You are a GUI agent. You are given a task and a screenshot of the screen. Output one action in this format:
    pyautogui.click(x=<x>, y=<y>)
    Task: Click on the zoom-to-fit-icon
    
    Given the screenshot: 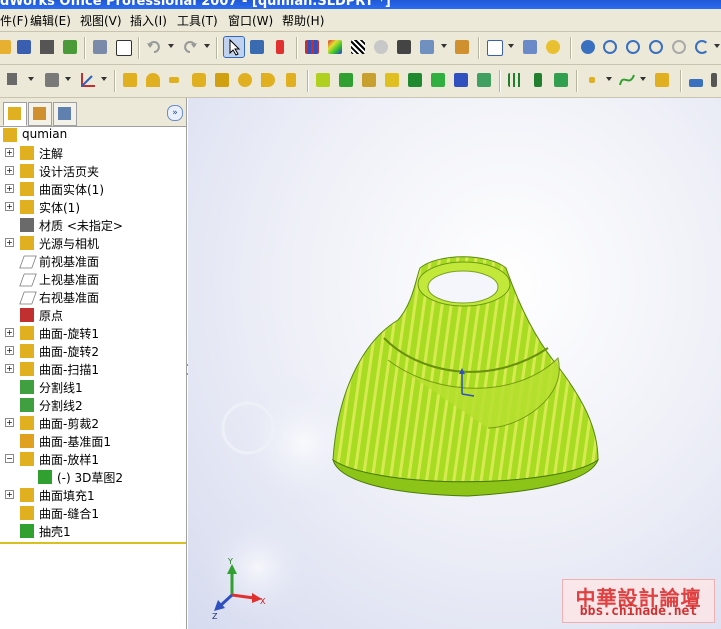 What is the action you would take?
    pyautogui.click(x=588, y=47)
    